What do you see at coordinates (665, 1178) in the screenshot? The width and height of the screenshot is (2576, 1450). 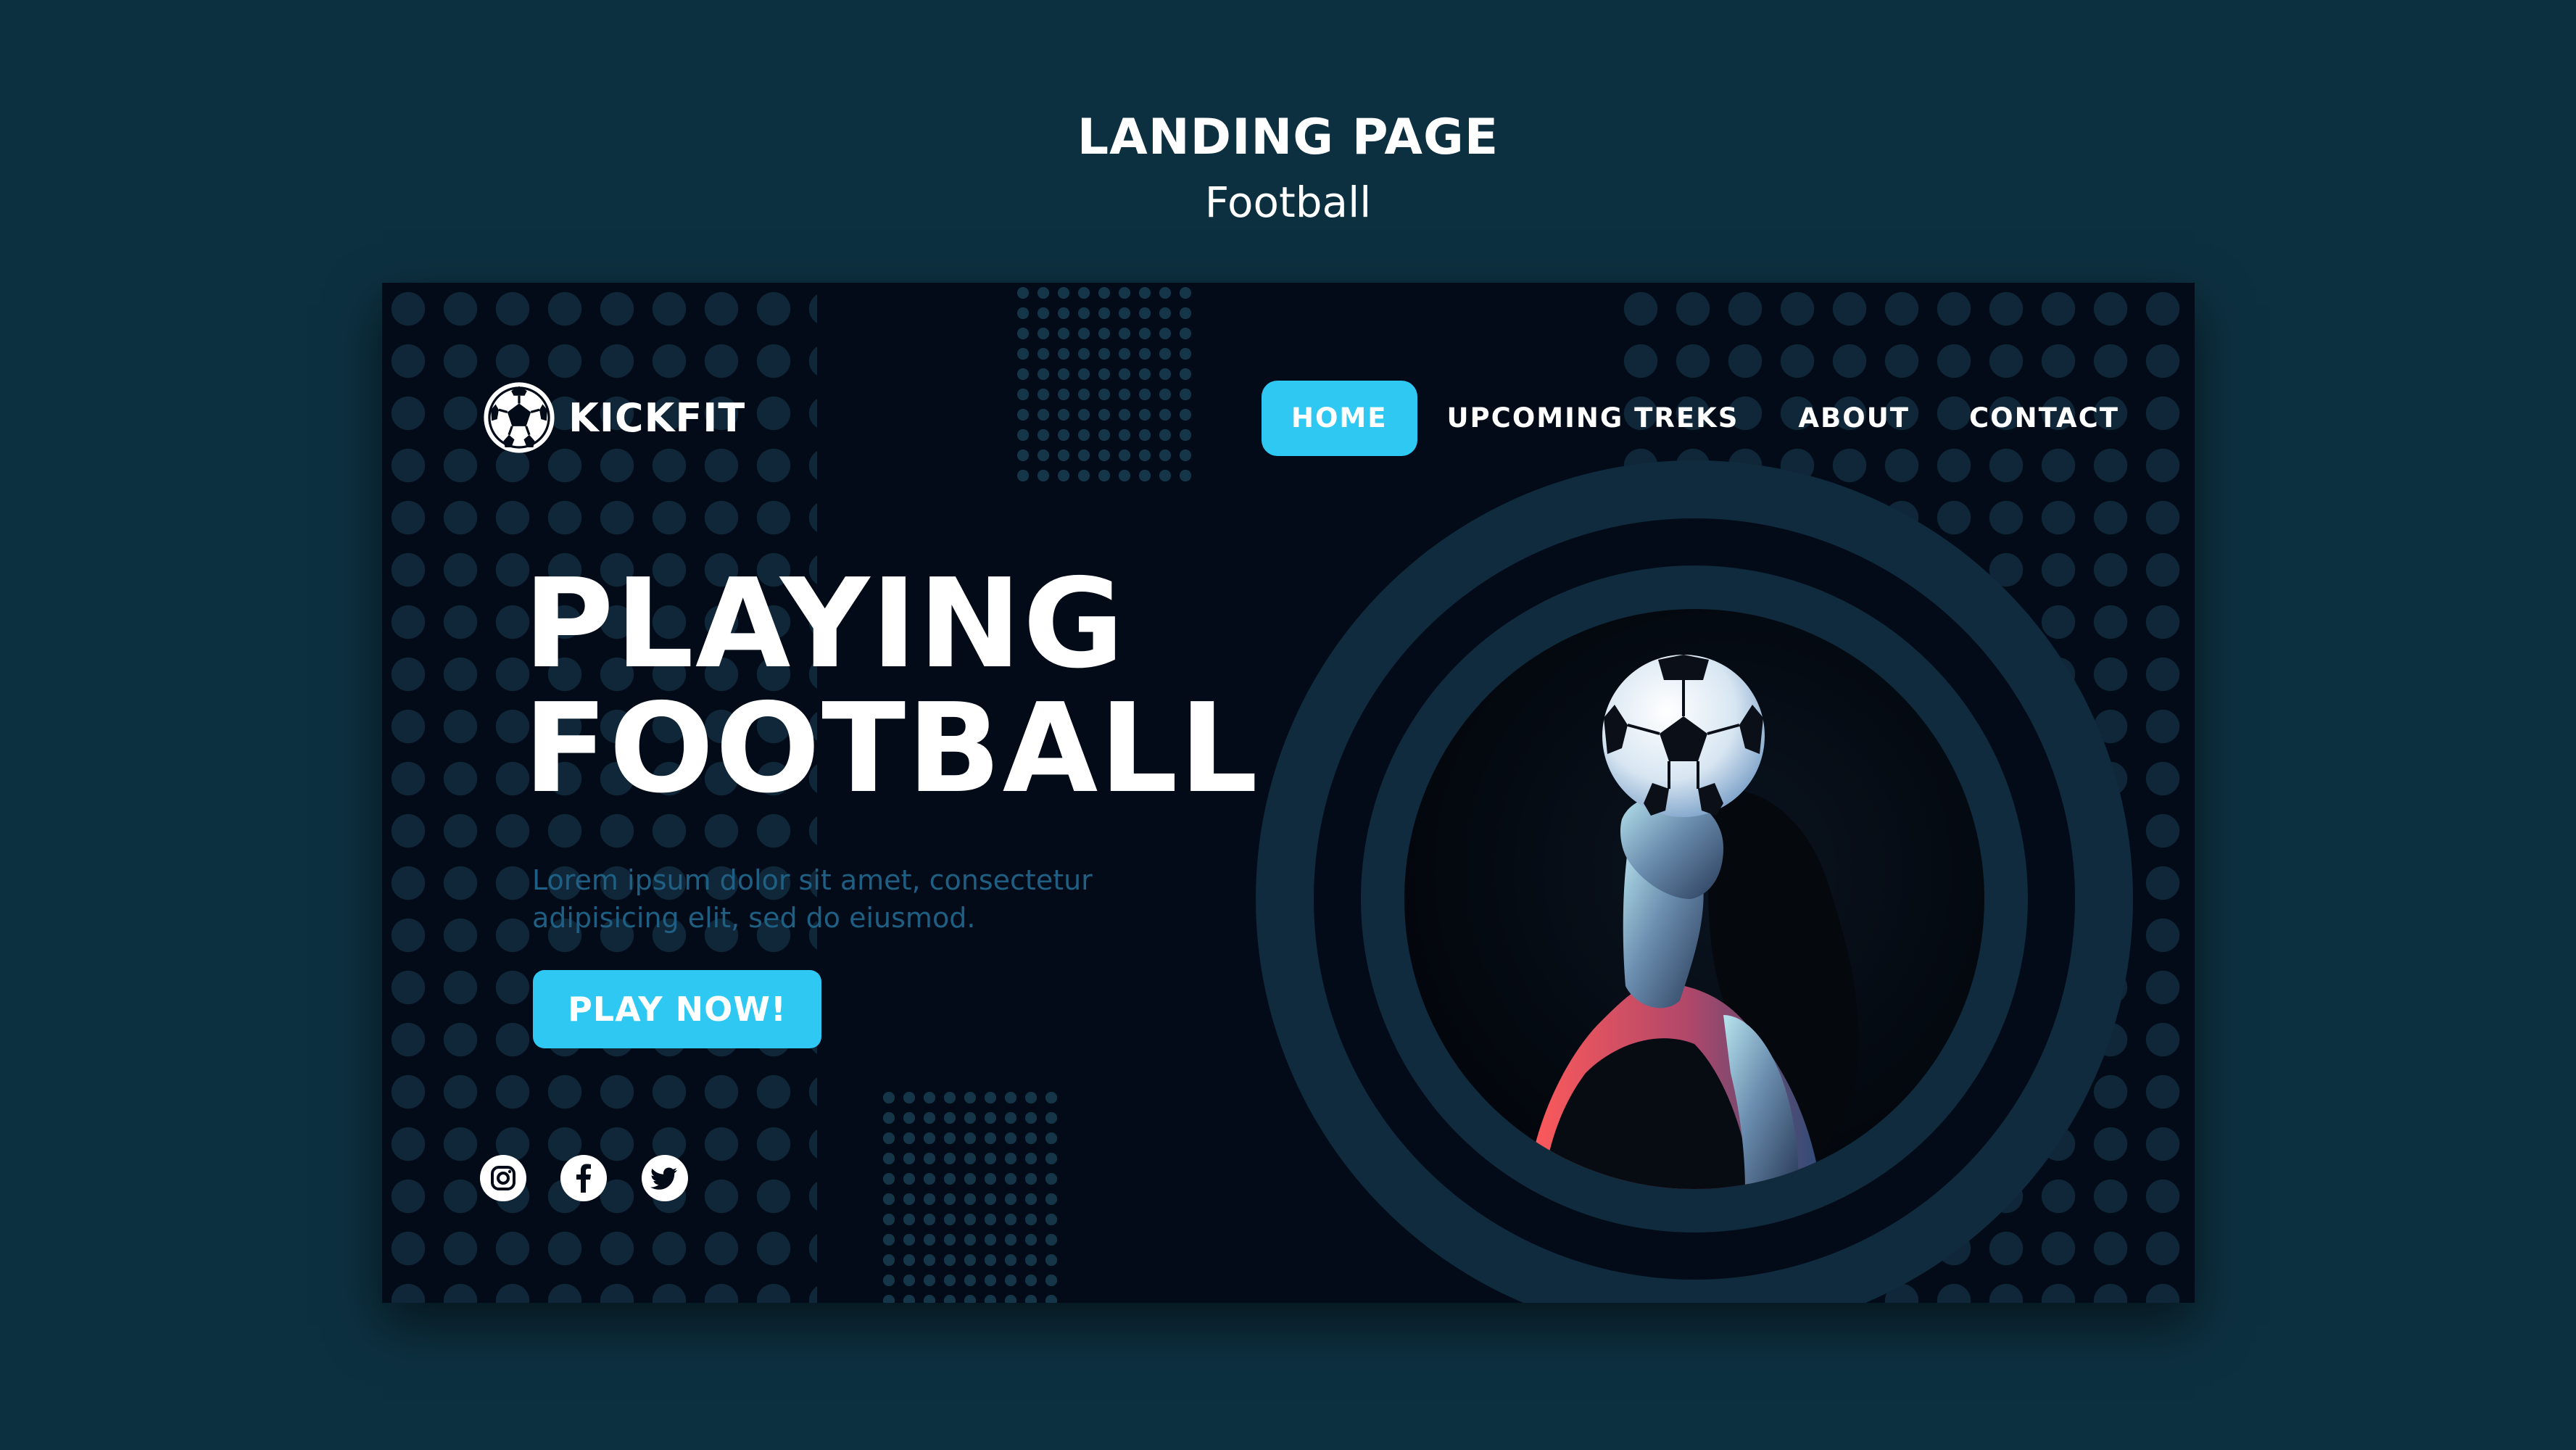 I see `twitter-icon` at bounding box center [665, 1178].